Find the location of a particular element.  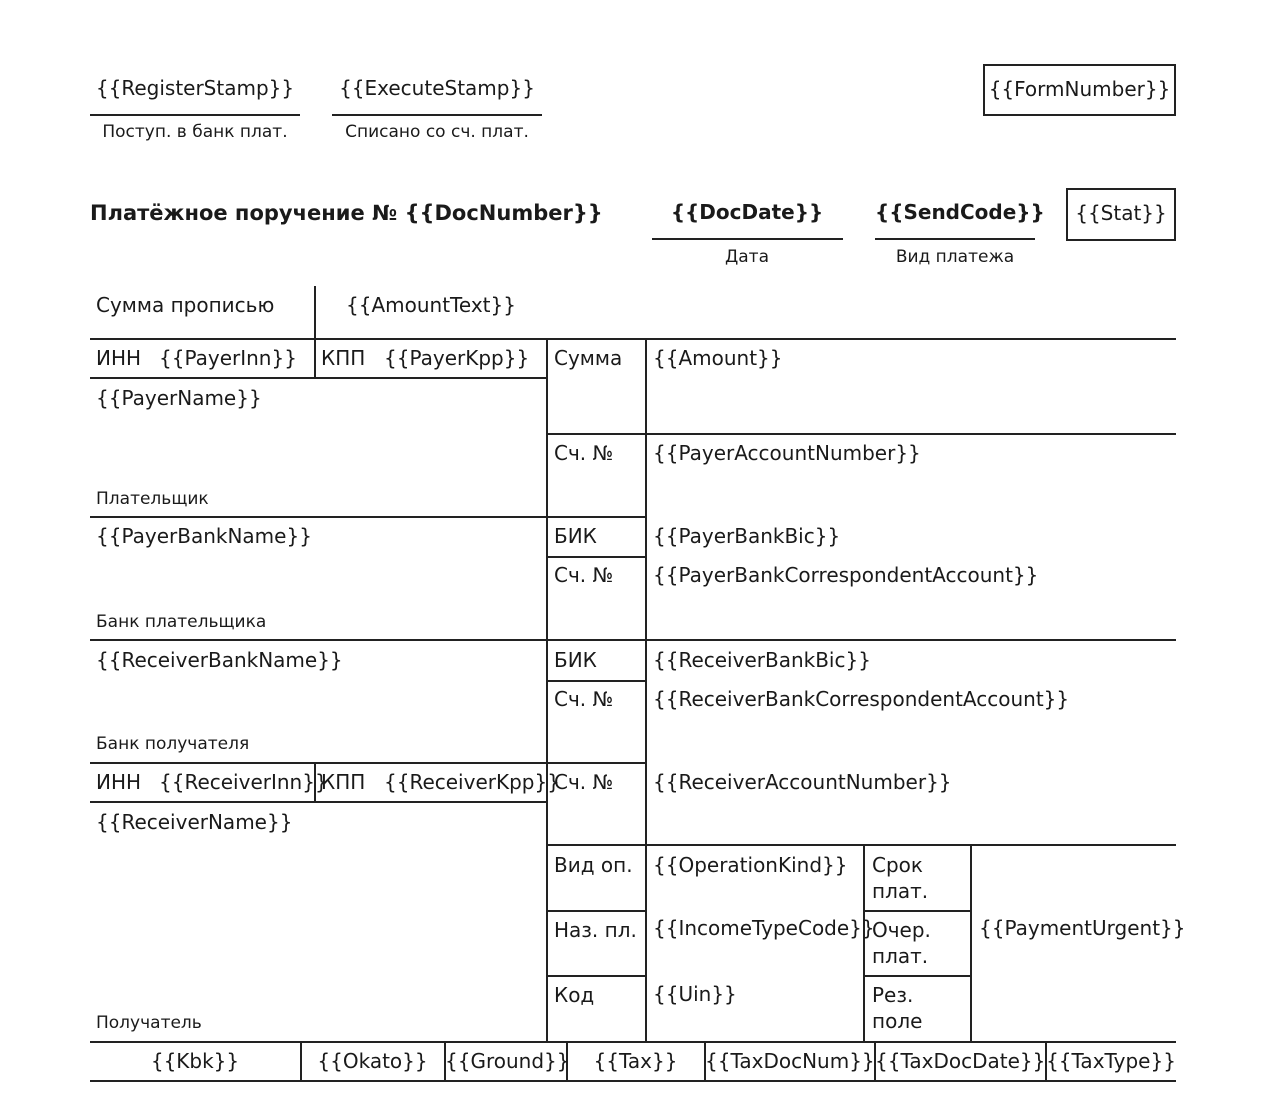

amount-words-label: Сумма прописью is located at coordinates (185, 305).